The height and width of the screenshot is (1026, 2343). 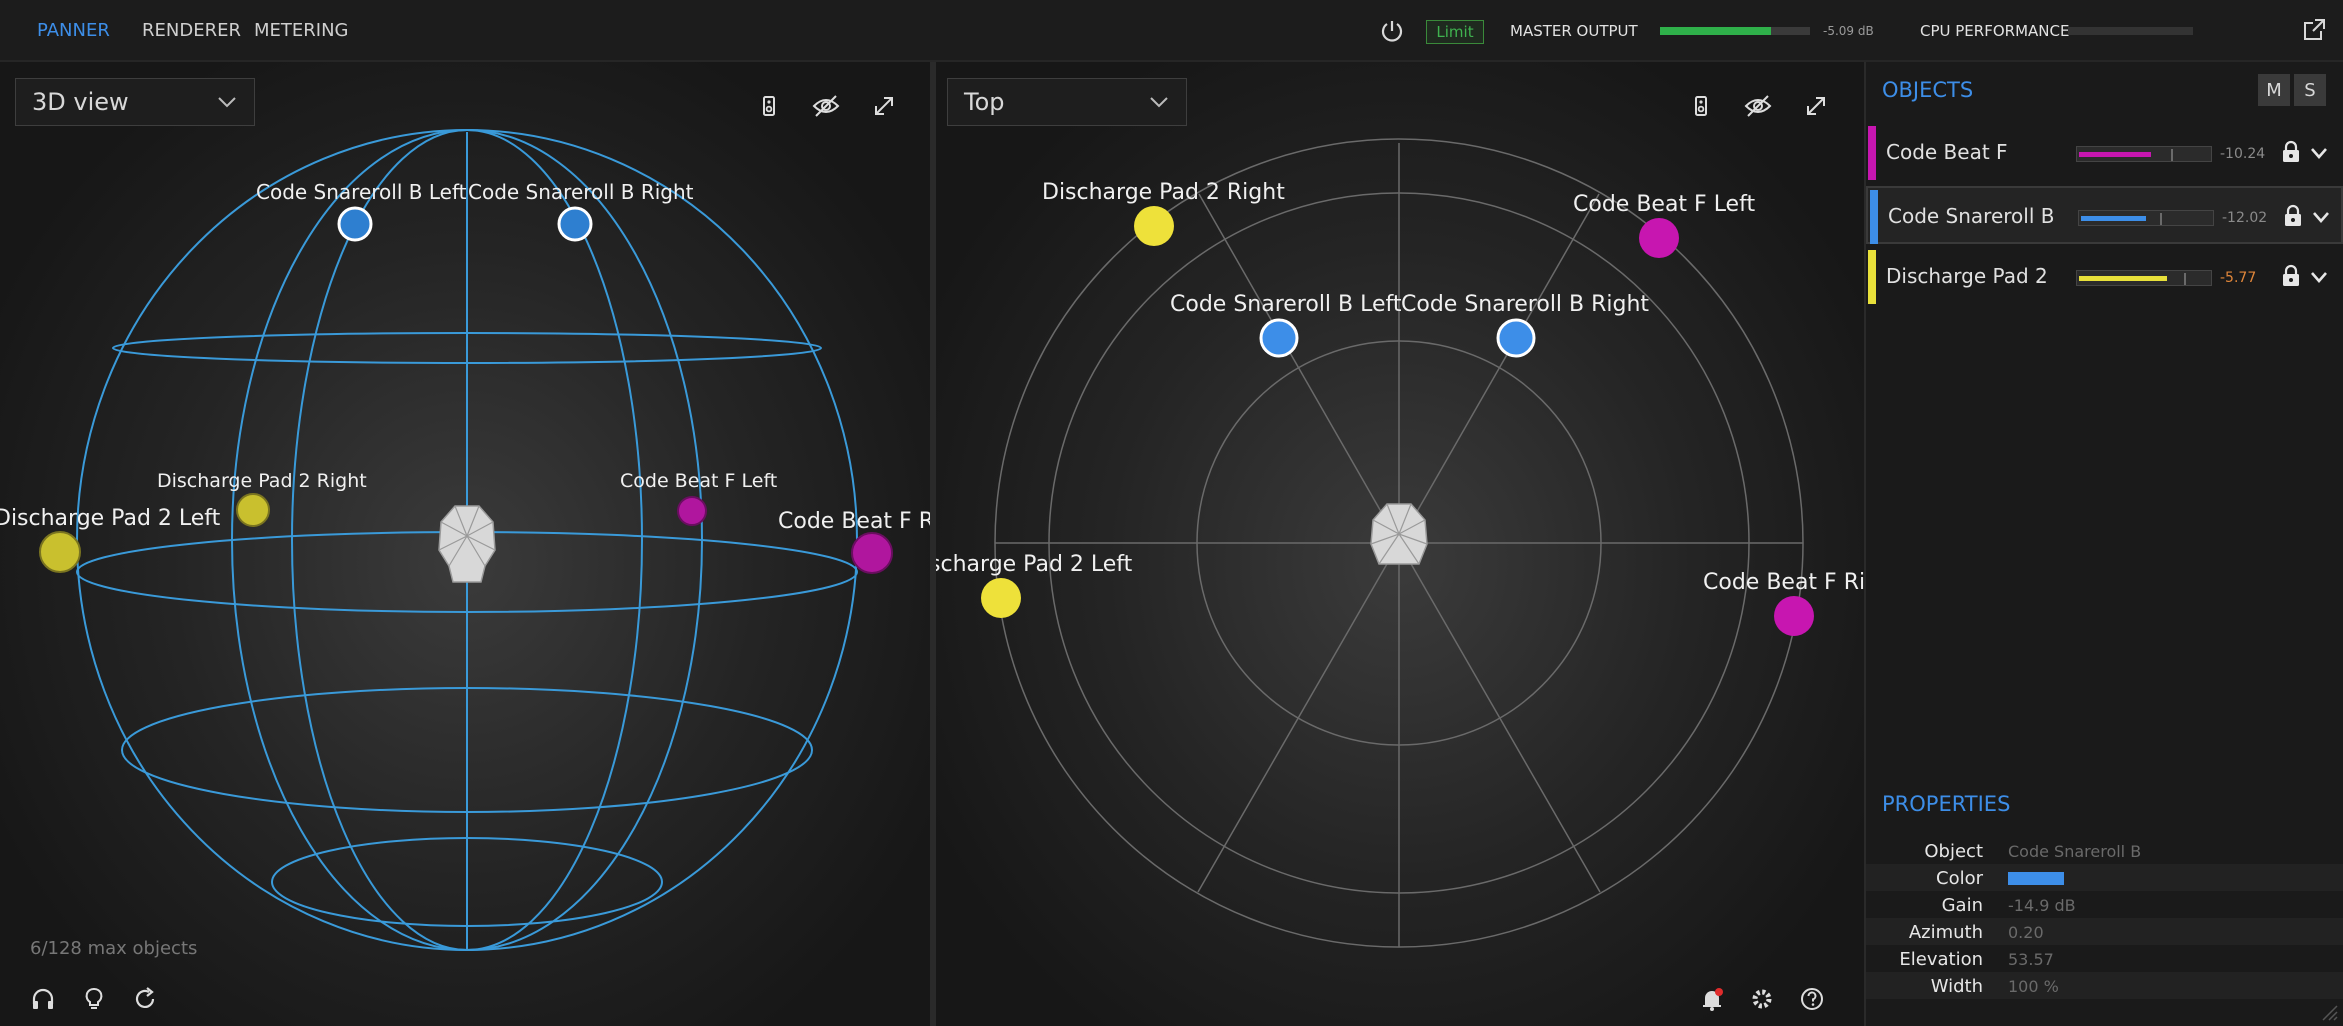 What do you see at coordinates (1455, 32) in the screenshot?
I see `limit-toggle: Limit` at bounding box center [1455, 32].